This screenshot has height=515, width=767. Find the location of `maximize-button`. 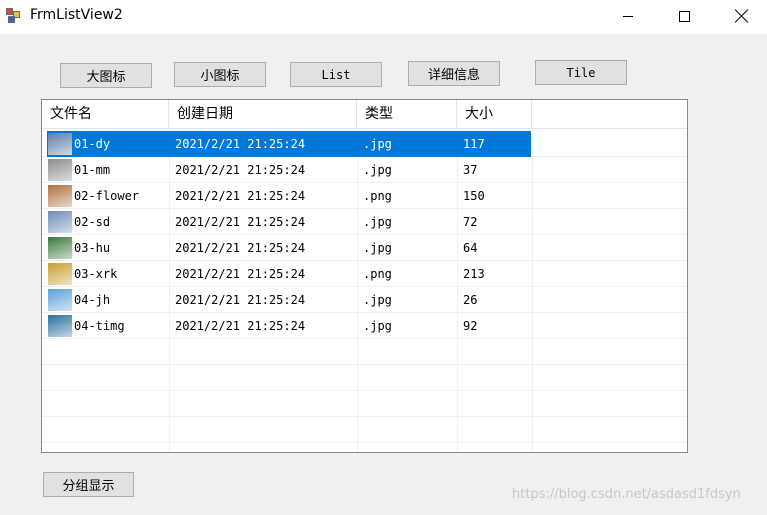

maximize-button is located at coordinates (684, 16).